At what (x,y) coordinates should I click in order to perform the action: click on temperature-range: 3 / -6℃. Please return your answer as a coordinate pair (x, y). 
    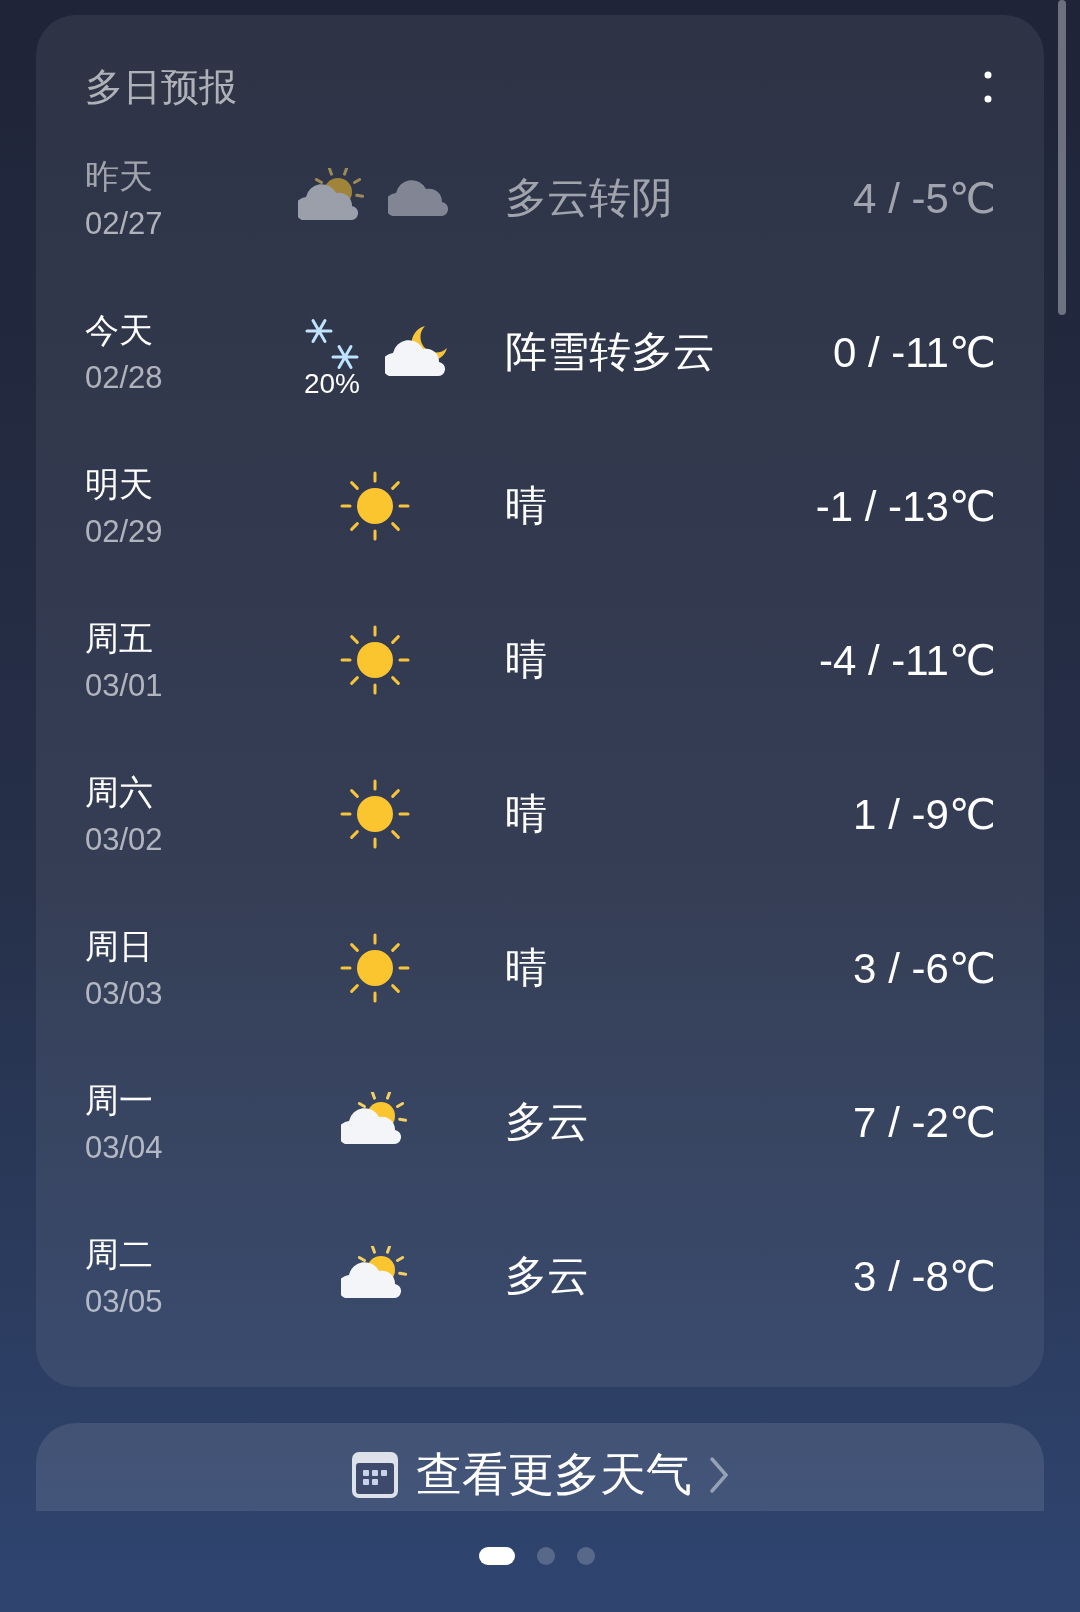
    Looking at the image, I should click on (924, 968).